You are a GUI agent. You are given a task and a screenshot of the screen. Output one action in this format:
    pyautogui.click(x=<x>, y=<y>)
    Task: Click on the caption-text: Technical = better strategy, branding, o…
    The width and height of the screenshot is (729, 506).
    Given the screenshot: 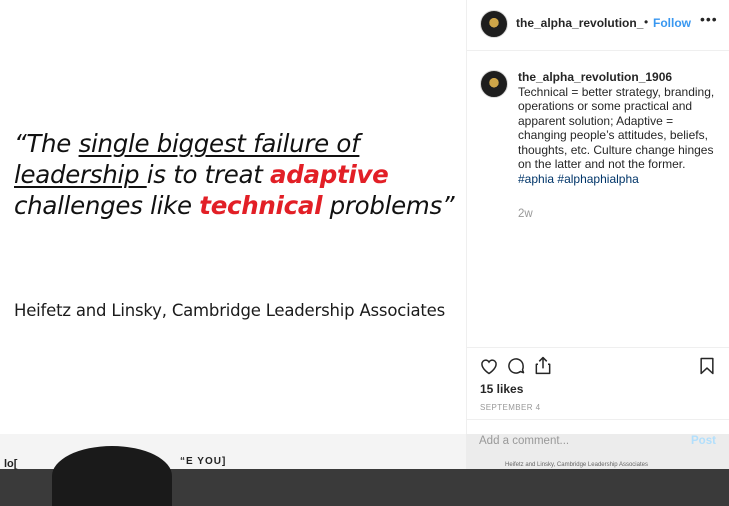 What is the action you would take?
    pyautogui.click(x=620, y=136)
    